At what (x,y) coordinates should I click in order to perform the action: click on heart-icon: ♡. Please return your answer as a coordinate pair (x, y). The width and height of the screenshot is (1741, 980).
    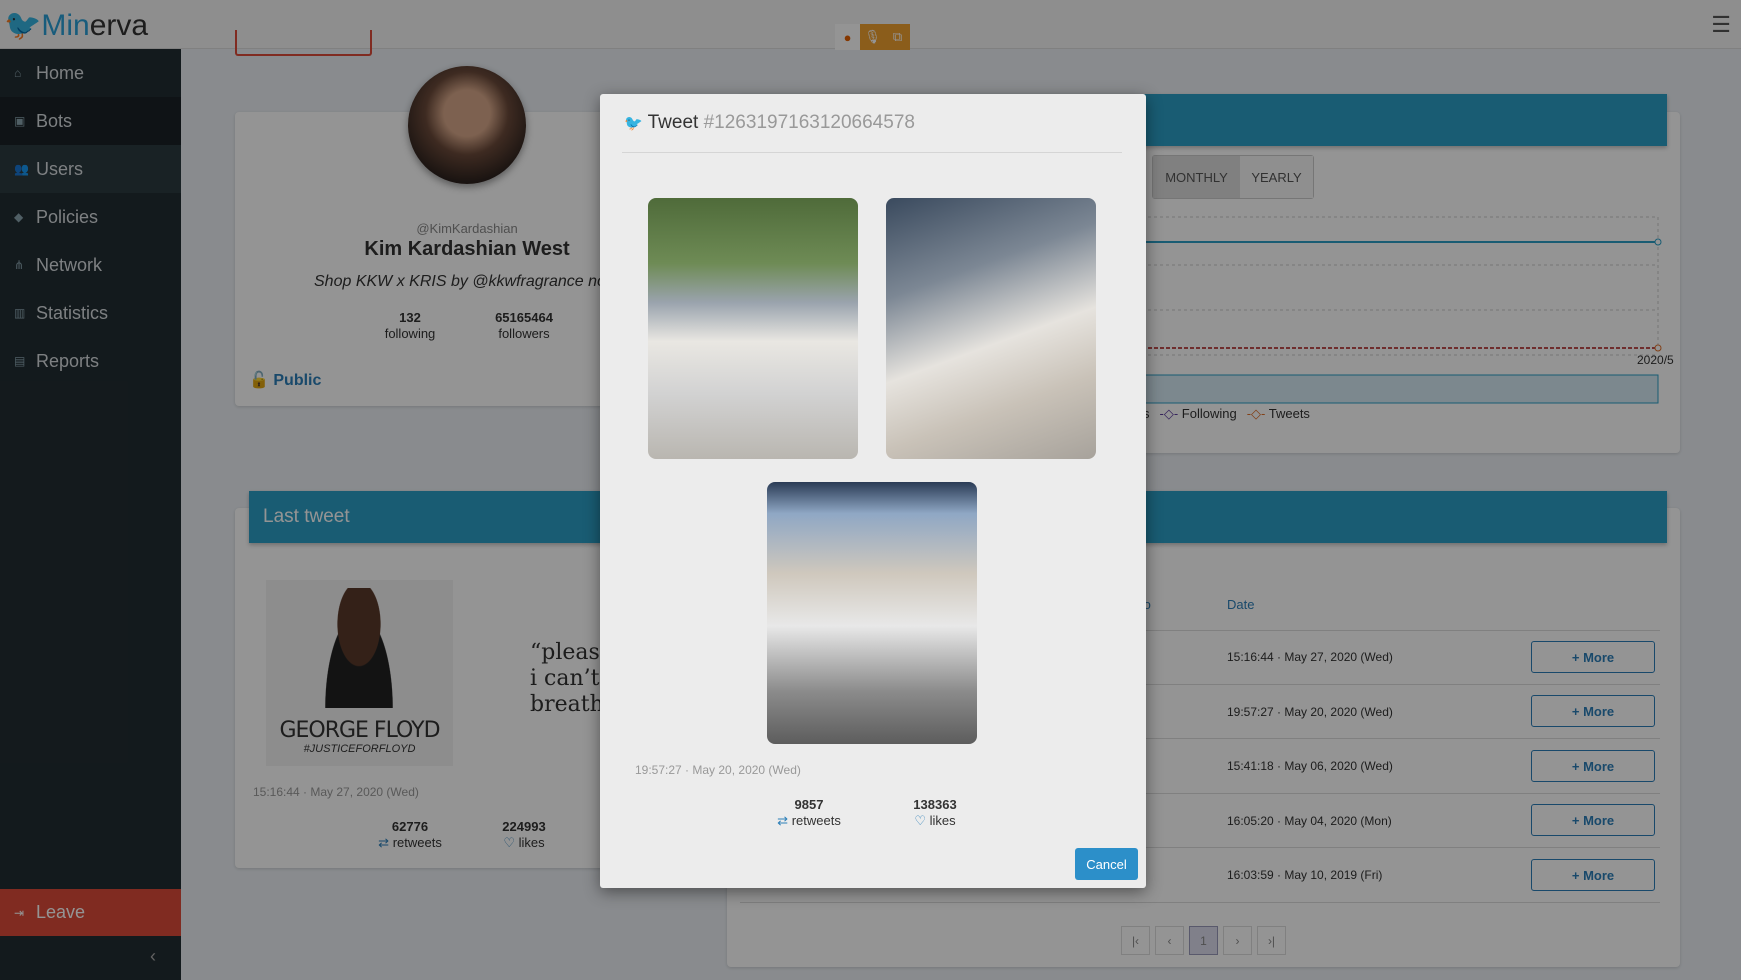
    Looking at the image, I should click on (922, 820).